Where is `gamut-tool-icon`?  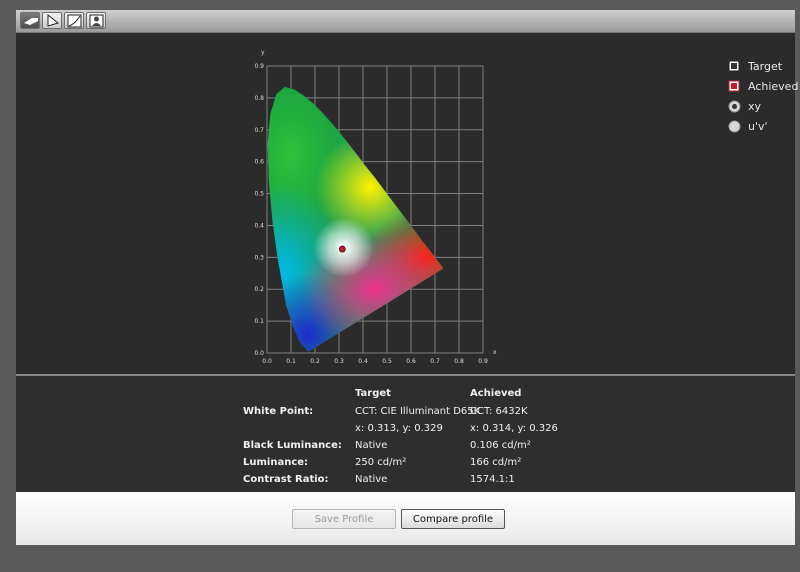 gamut-tool-icon is located at coordinates (53, 20).